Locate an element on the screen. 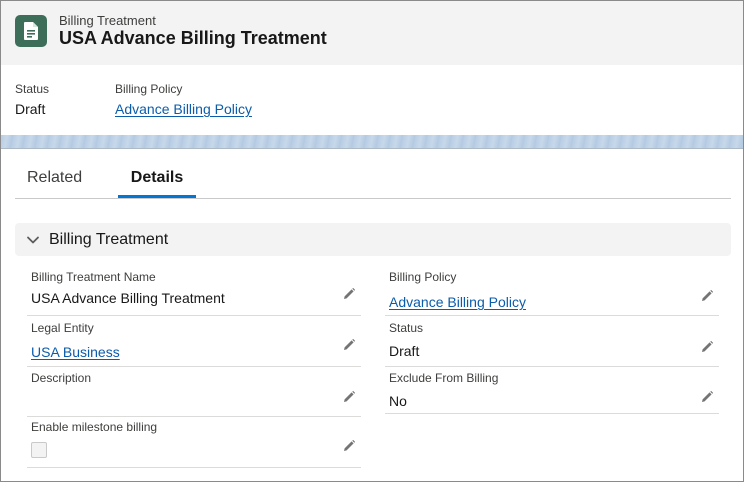 This screenshot has height=482, width=744. section-header-billing-treatment: Billing Treatment is located at coordinates (373, 239).